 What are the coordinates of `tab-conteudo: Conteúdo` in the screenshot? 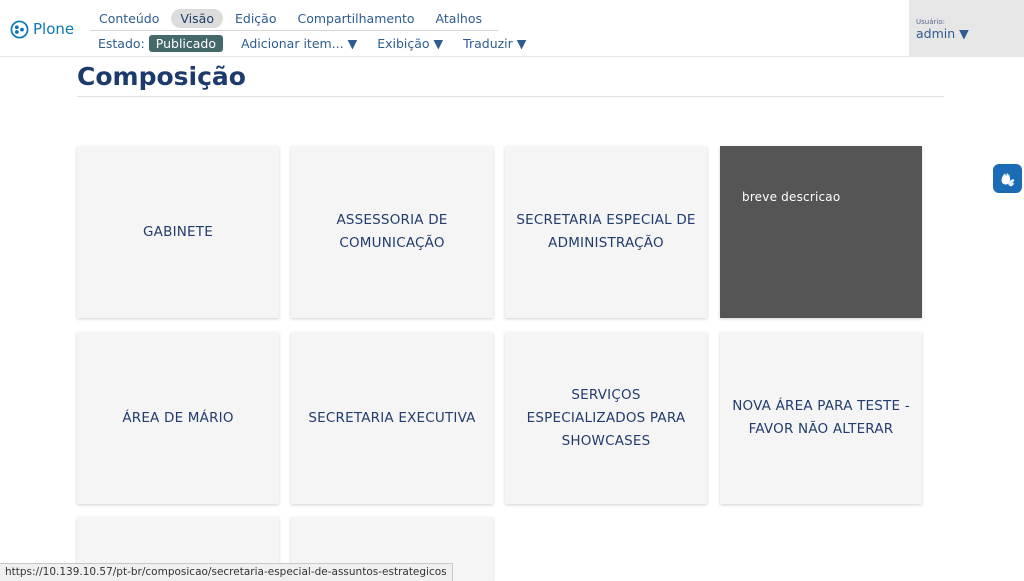 It's located at (129, 18).